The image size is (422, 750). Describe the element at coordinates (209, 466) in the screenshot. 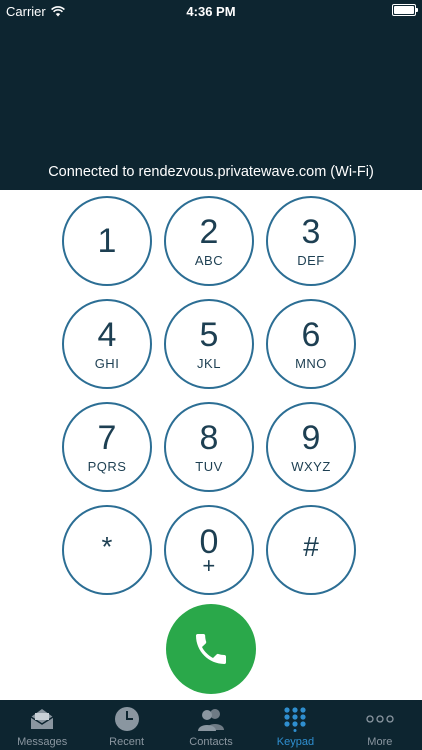

I see `key-letters: TUV` at that location.